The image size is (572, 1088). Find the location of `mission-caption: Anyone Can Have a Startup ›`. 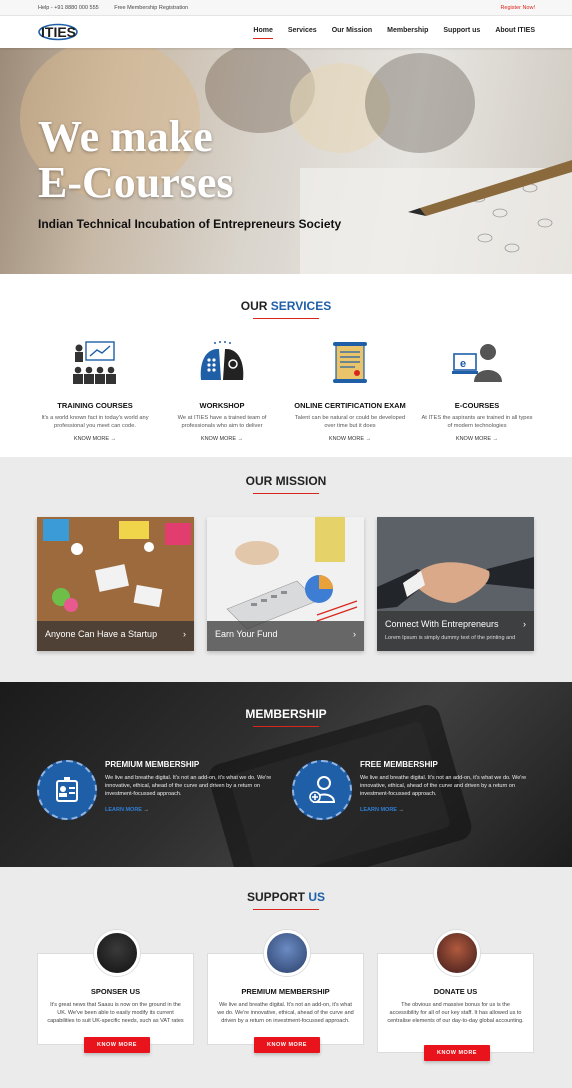

mission-caption: Anyone Can Have a Startup › is located at coordinates (115, 636).